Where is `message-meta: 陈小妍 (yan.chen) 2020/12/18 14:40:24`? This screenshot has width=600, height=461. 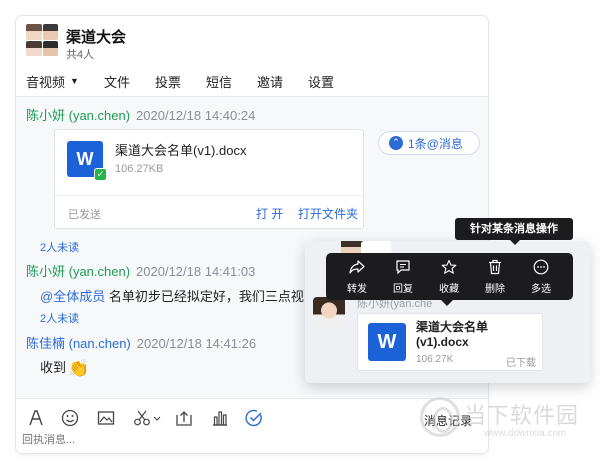 message-meta: 陈小妍 (yan.chen) 2020/12/18 14:40:24 is located at coordinates (140, 114).